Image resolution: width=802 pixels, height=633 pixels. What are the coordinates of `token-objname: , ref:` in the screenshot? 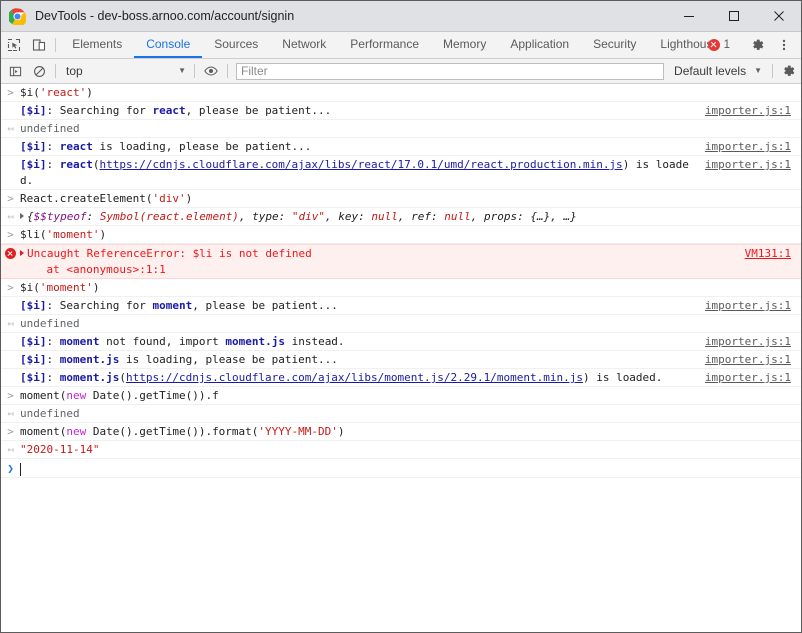 It's located at (421, 216).